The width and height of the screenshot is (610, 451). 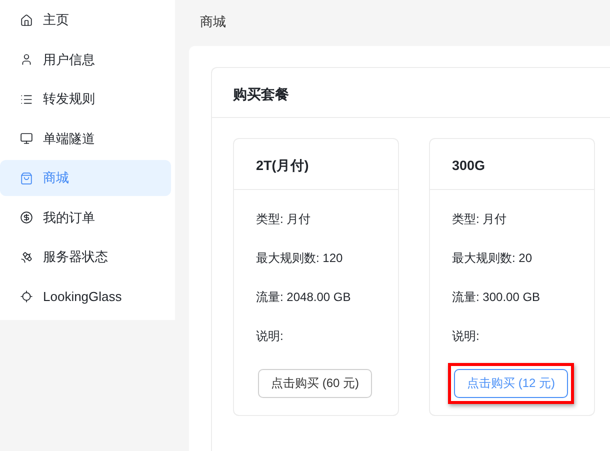 What do you see at coordinates (56, 20) in the screenshot?
I see `sidebar-item-label: 主页` at bounding box center [56, 20].